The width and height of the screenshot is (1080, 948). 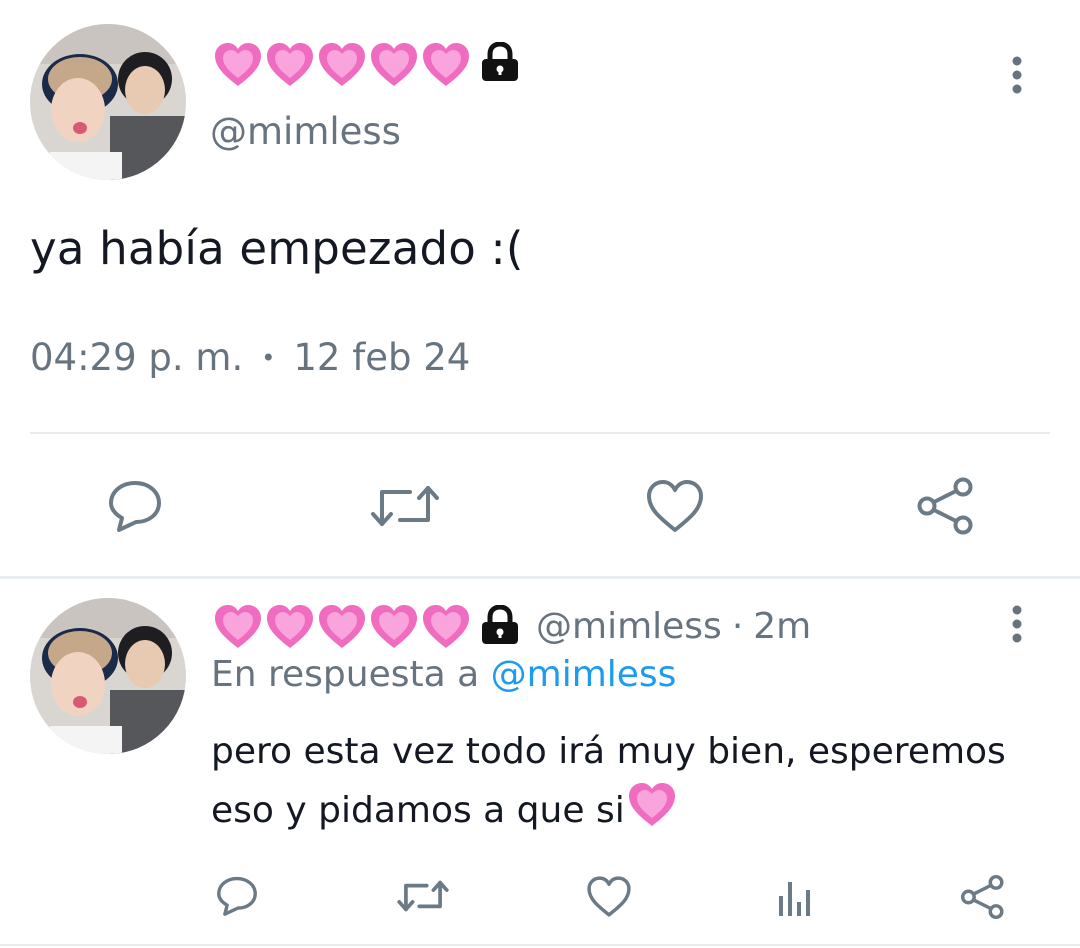 I want to click on tweet-time: 04:29 p. m., so click(x=137, y=357).